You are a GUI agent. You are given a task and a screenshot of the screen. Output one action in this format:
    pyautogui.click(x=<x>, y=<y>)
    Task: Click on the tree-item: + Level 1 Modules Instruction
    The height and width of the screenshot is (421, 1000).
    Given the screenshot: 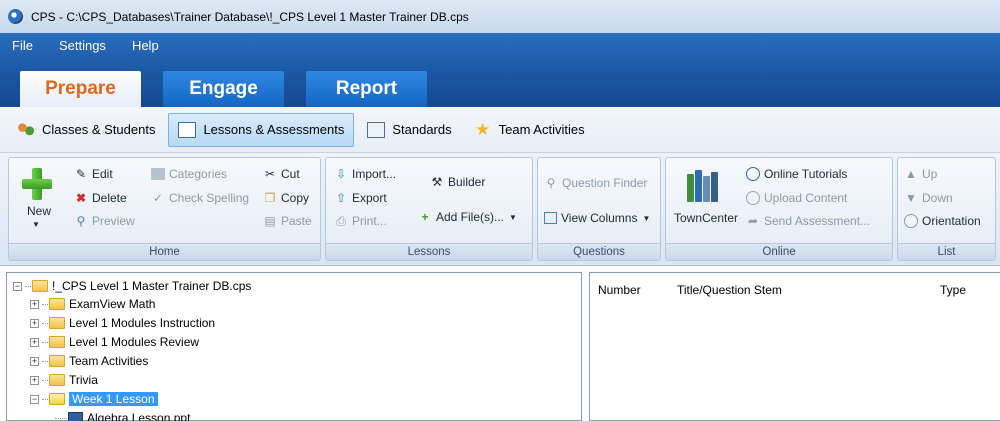 What is the action you would take?
    pyautogui.click(x=122, y=323)
    